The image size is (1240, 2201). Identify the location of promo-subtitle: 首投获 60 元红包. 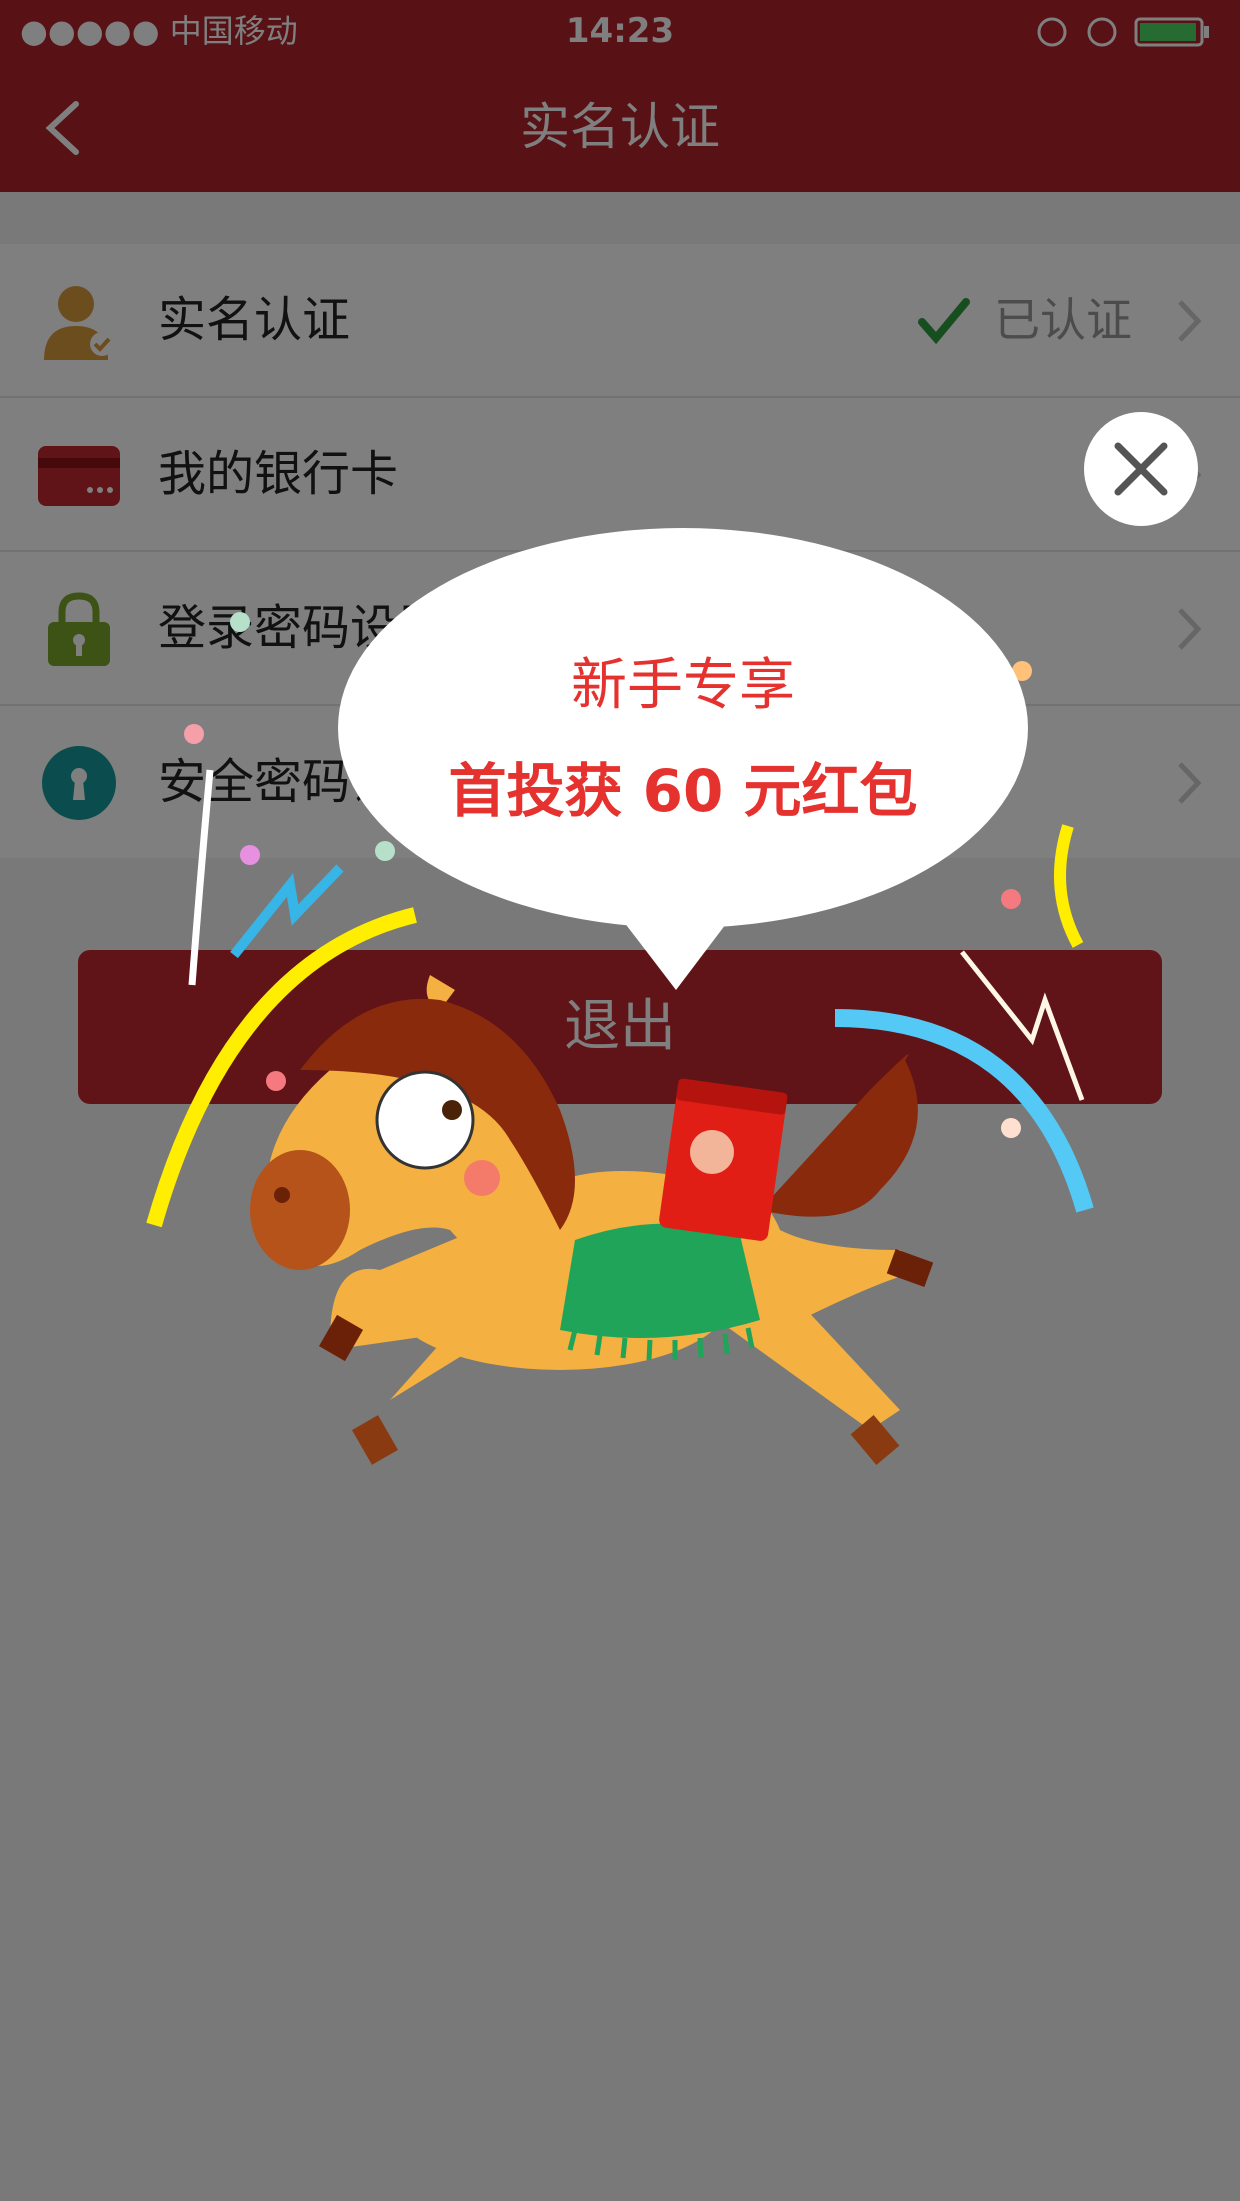
(683, 791).